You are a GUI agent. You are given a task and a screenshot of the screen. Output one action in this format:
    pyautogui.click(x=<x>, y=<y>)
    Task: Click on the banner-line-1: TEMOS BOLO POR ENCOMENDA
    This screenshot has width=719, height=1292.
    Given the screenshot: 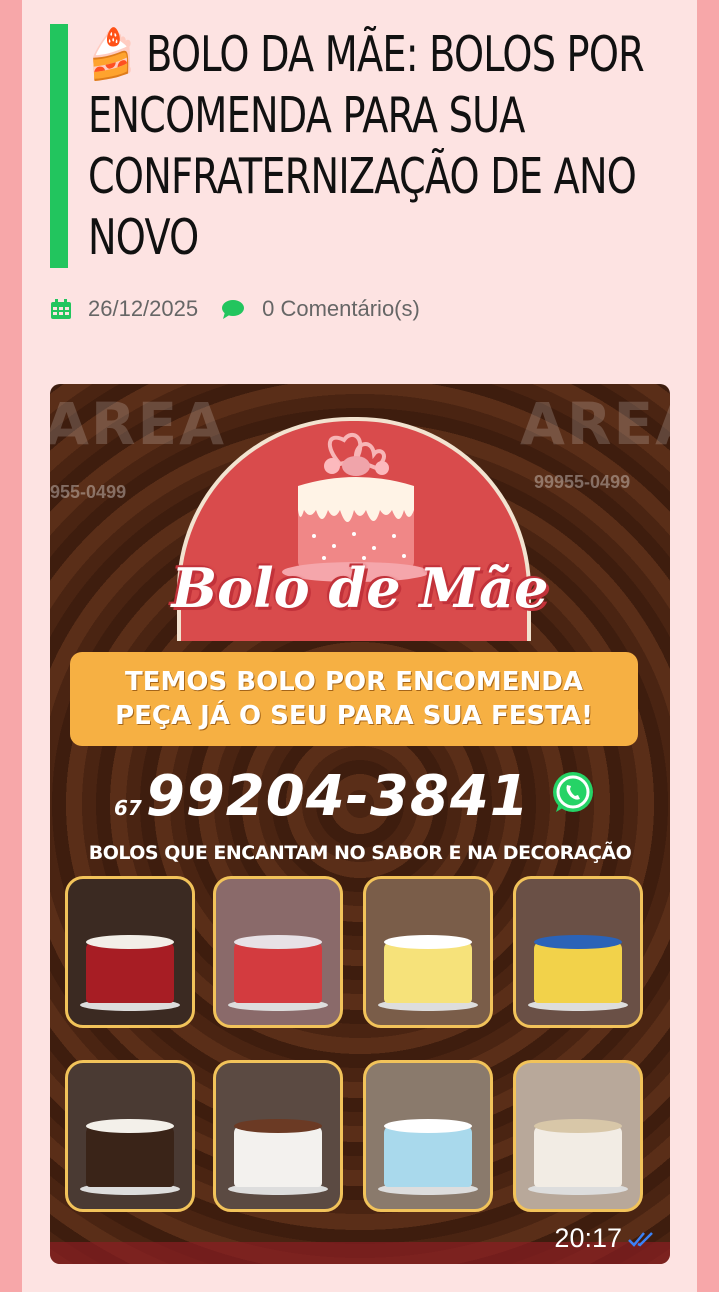 What is the action you would take?
    pyautogui.click(x=354, y=682)
    